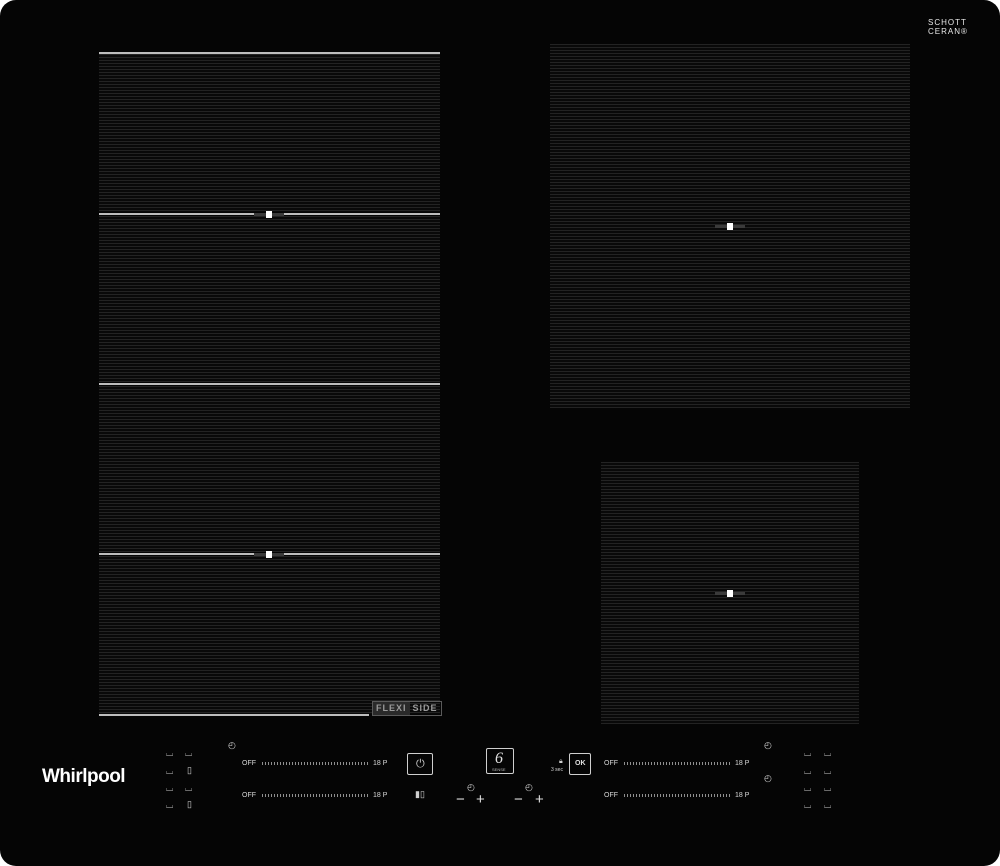 The image size is (1000, 866). I want to click on power-slider-right-top, so click(678, 763).